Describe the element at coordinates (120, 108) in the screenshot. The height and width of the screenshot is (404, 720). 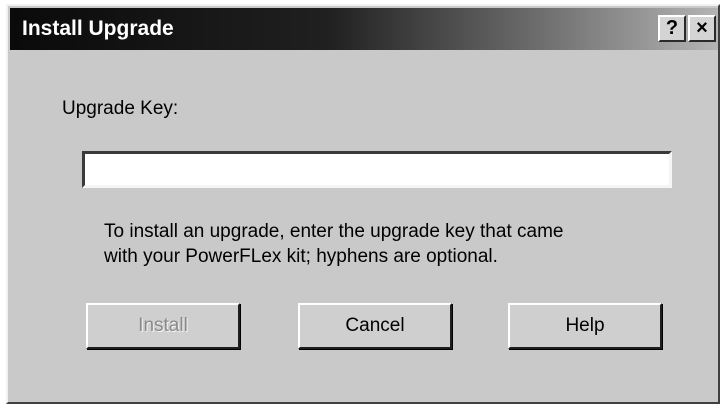
I see `upgrade-key-label: Upgrade Key:` at that location.